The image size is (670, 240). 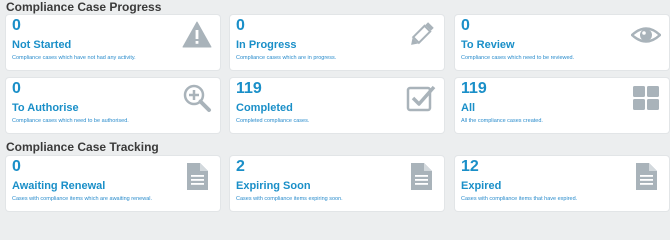 What do you see at coordinates (84, 7) in the screenshot?
I see `section-title-progress: Compliance Case Progress` at bounding box center [84, 7].